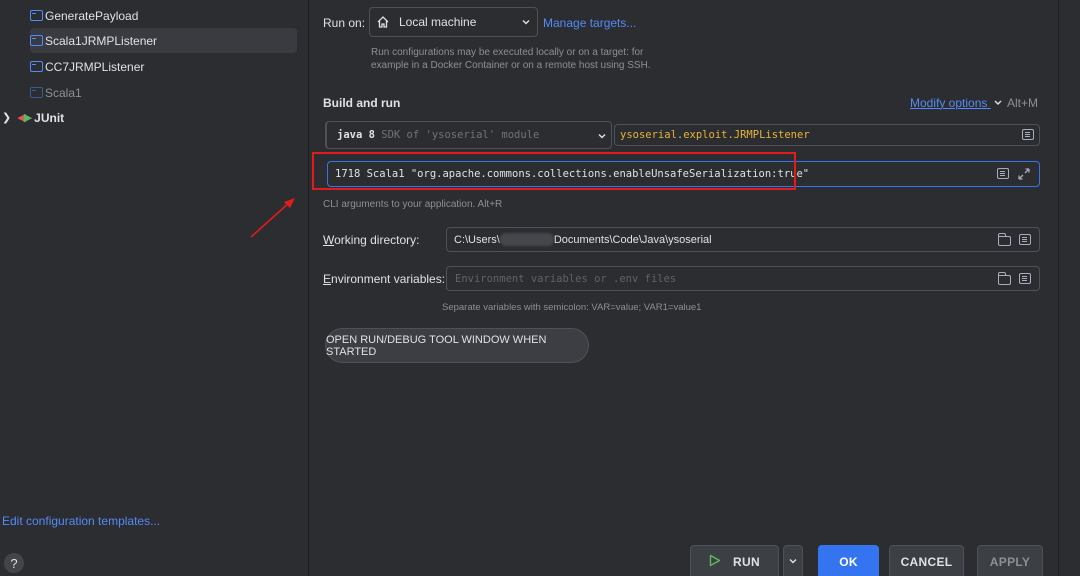  What do you see at coordinates (413, 204) in the screenshot?
I see `cli-arguments-hint: CLI arguments to your application. Alt+R` at bounding box center [413, 204].